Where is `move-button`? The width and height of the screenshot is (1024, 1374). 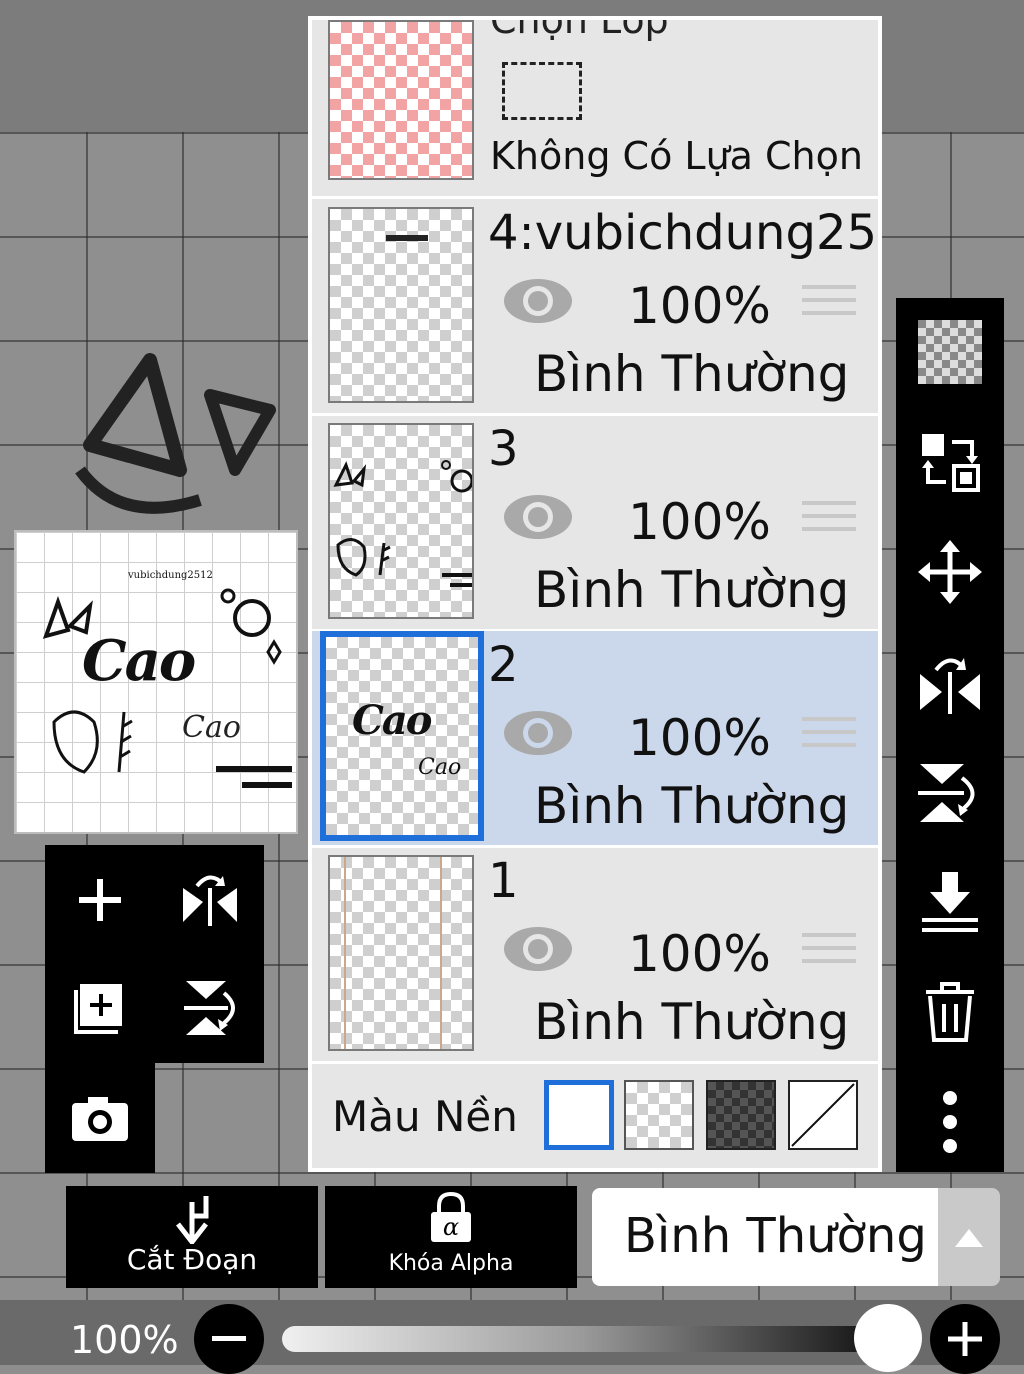
move-button is located at coordinates (950, 572).